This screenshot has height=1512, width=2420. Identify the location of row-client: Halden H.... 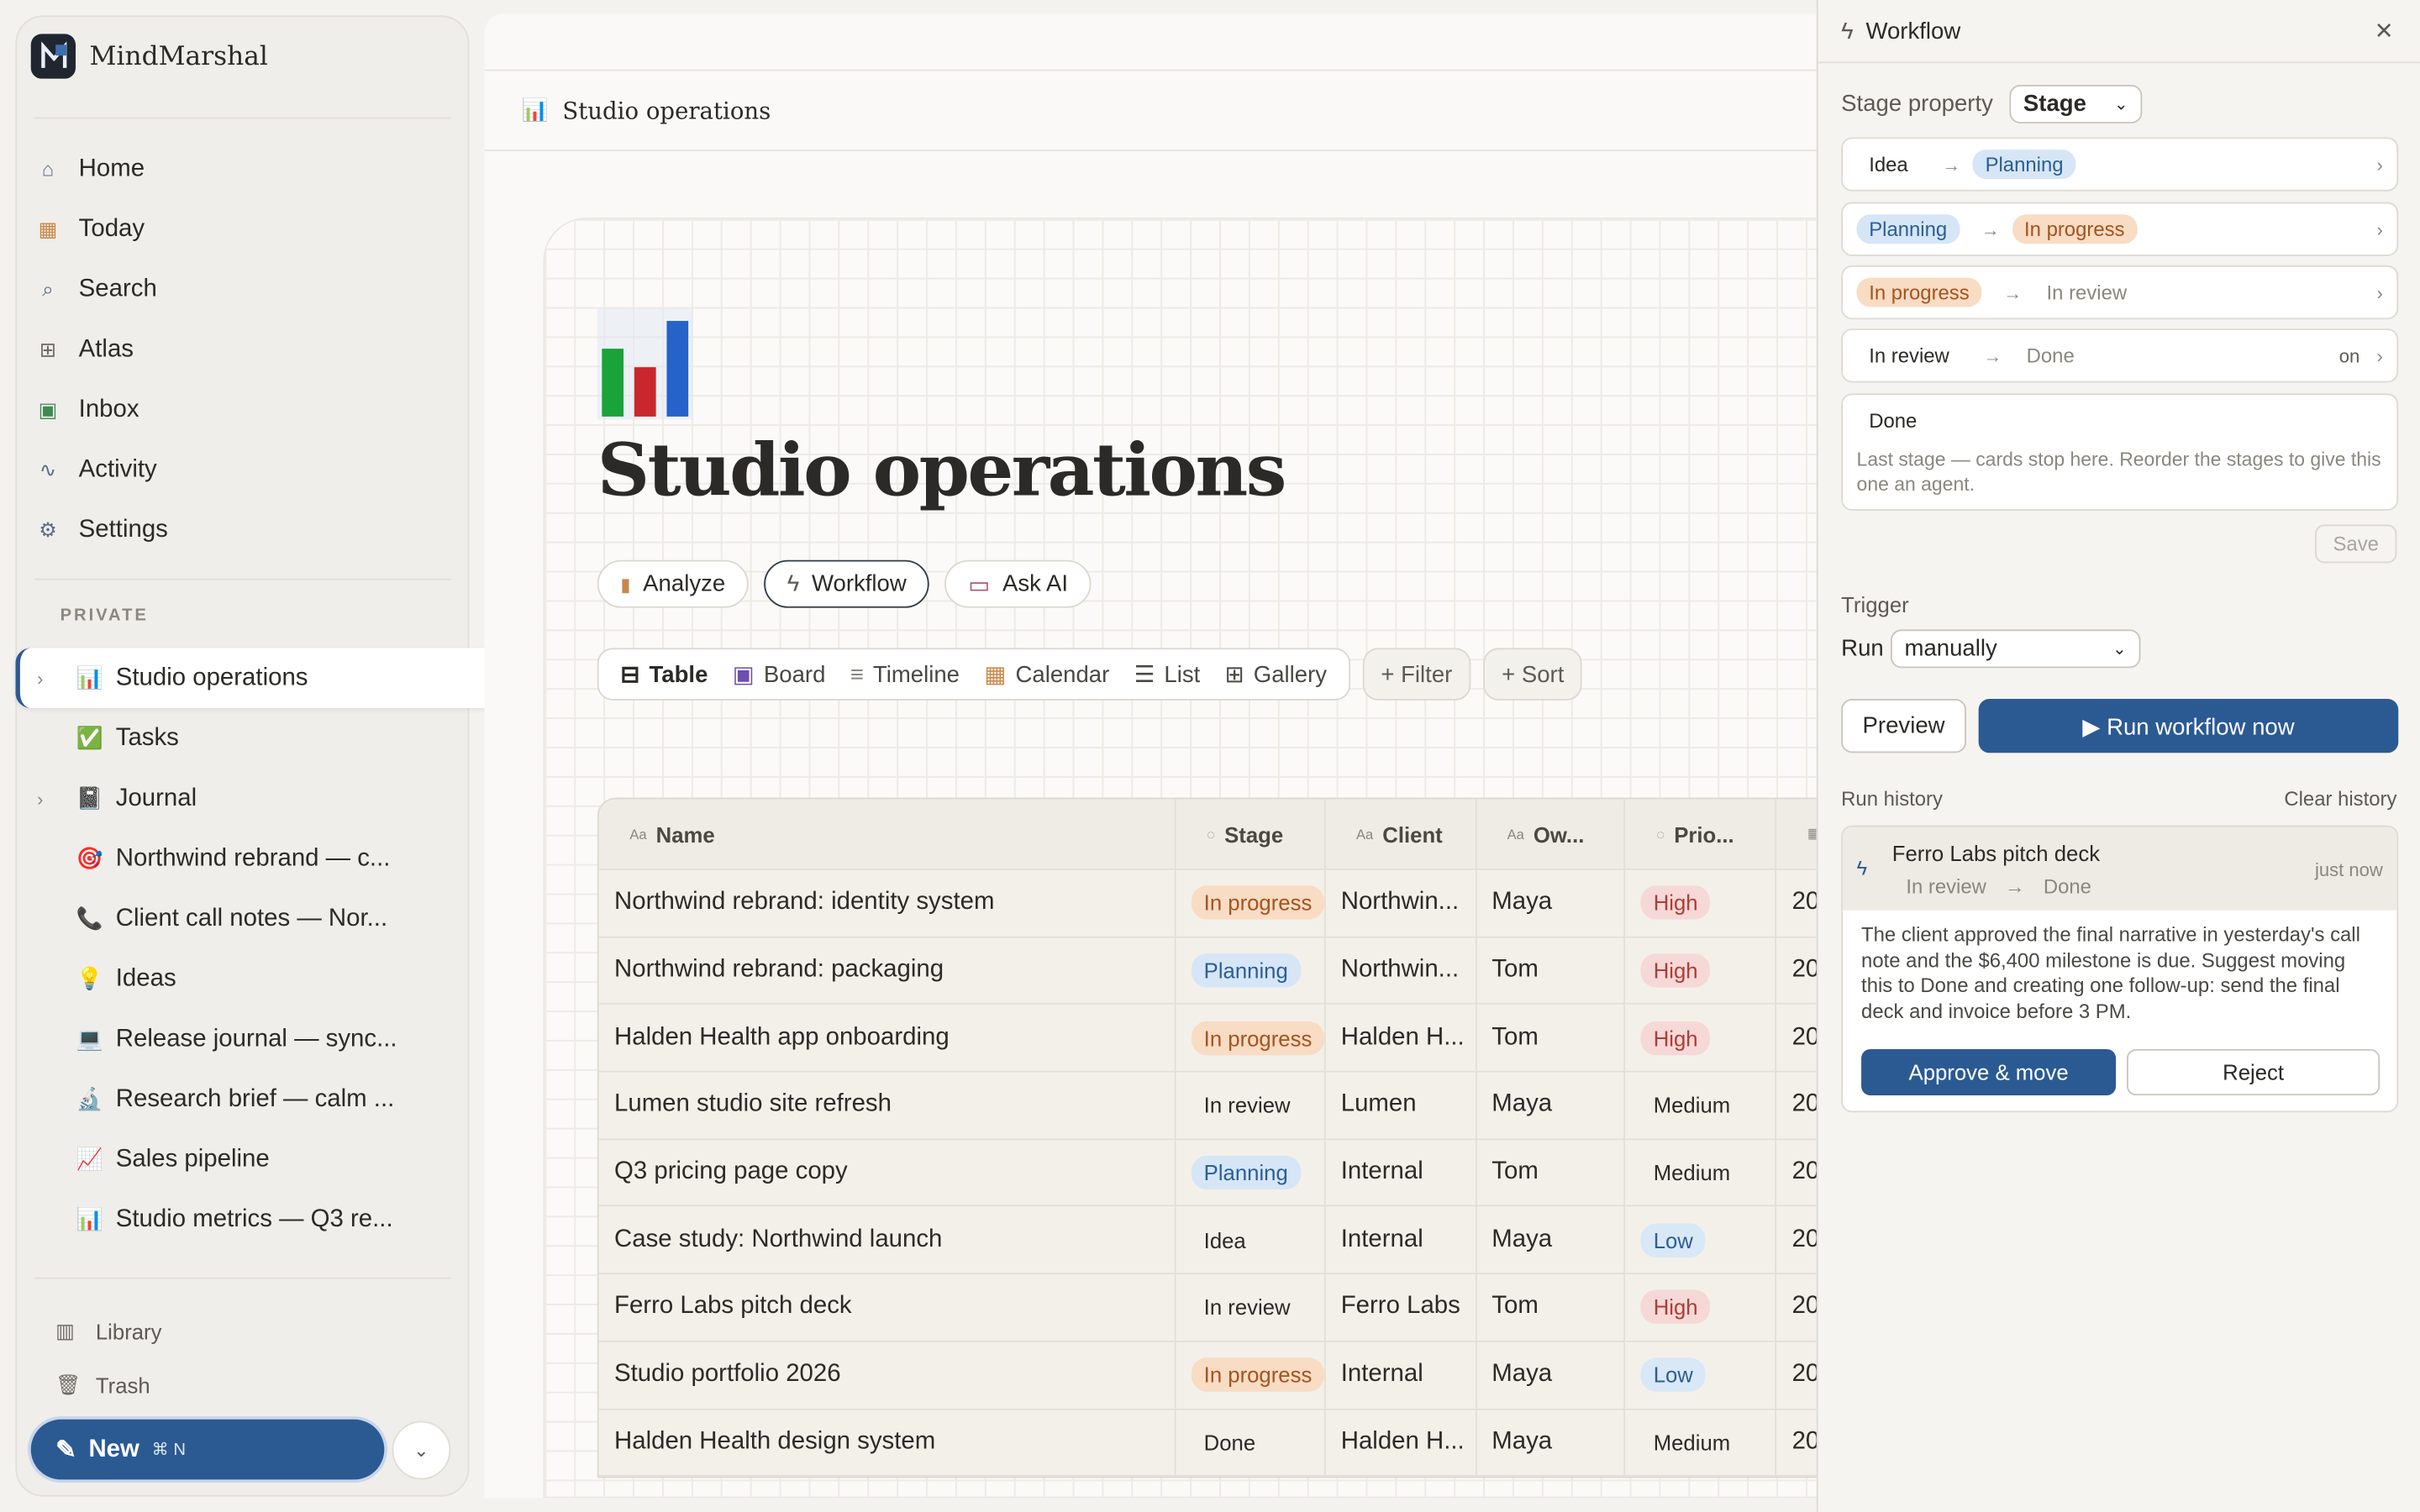
(1403, 1441).